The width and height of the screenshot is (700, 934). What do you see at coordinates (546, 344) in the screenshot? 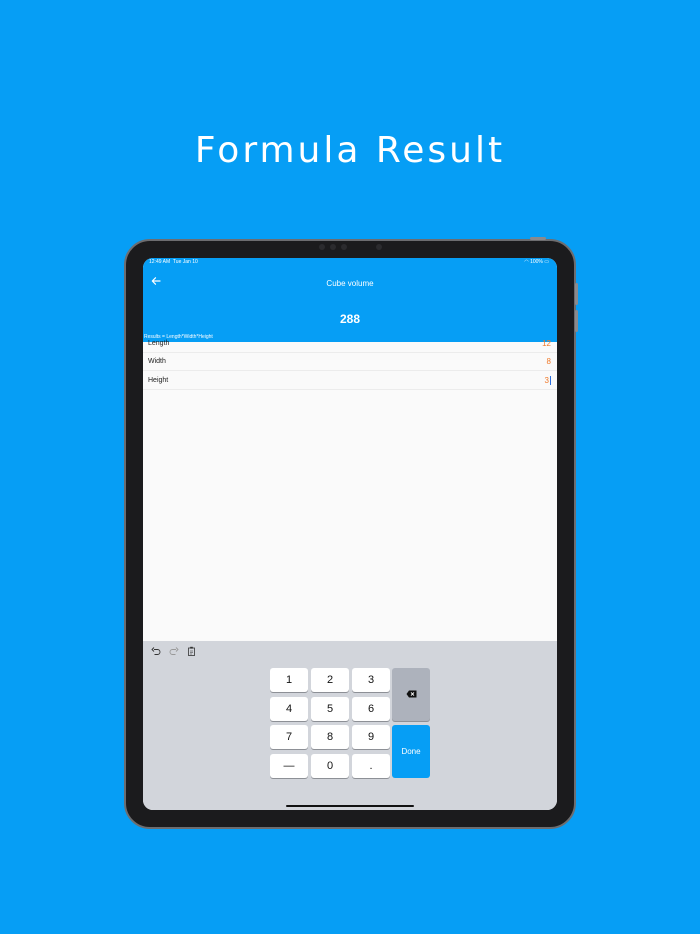
I see `field-input: 12` at bounding box center [546, 344].